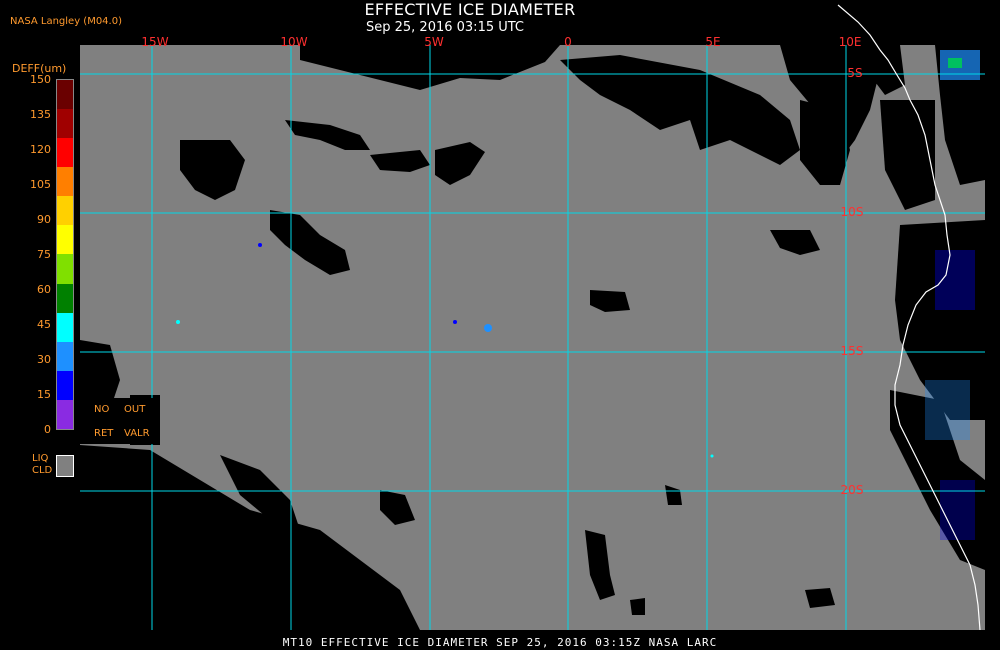 Image resolution: width=1000 pixels, height=650 pixels. What do you see at coordinates (65, 466) in the screenshot?
I see `liquid-cloud-swatch` at bounding box center [65, 466].